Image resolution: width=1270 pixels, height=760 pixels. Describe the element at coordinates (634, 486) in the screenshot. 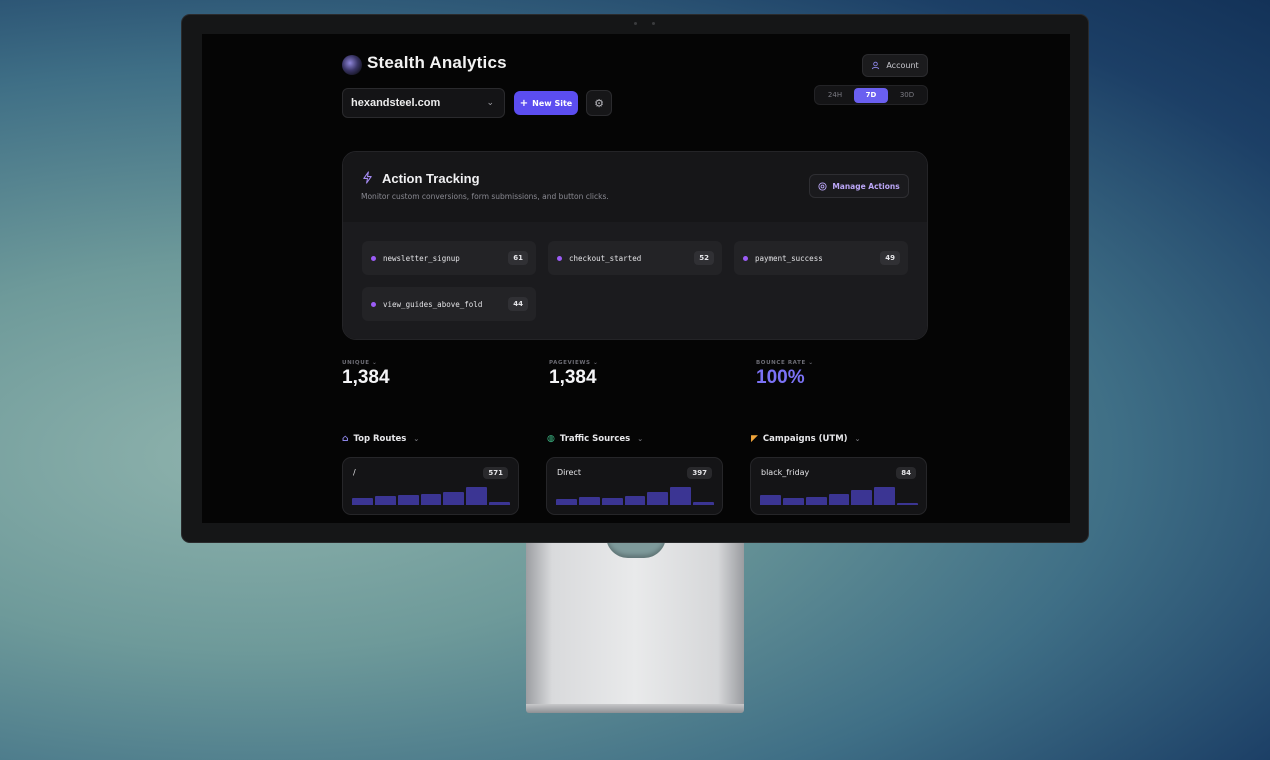

I see `source-card: Direct 397` at that location.